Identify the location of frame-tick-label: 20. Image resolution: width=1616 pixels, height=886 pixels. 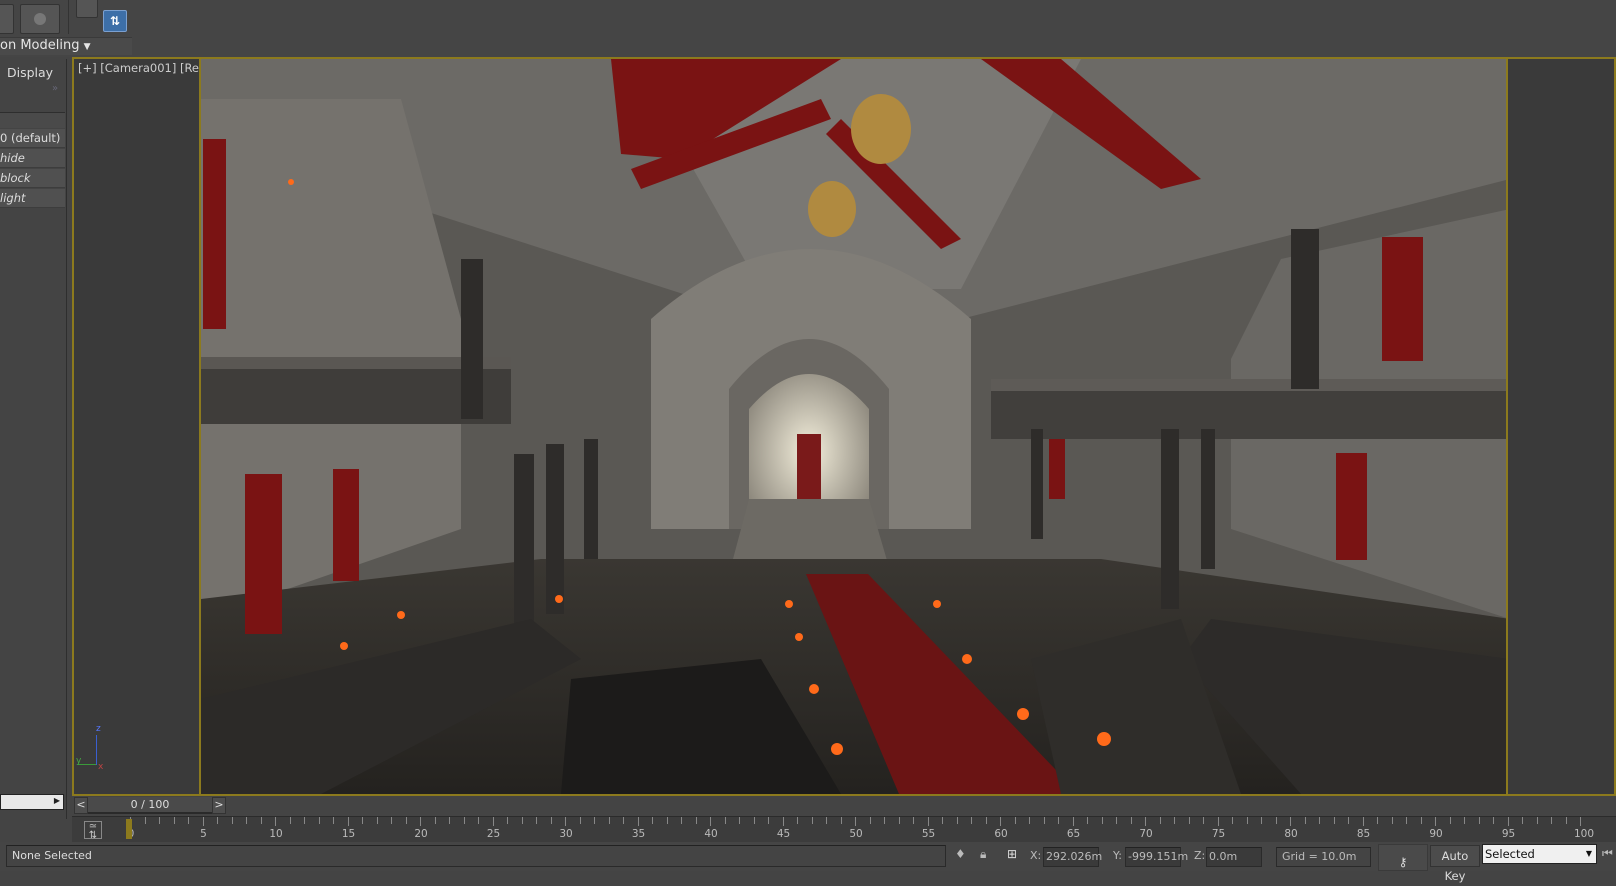
(421, 834).